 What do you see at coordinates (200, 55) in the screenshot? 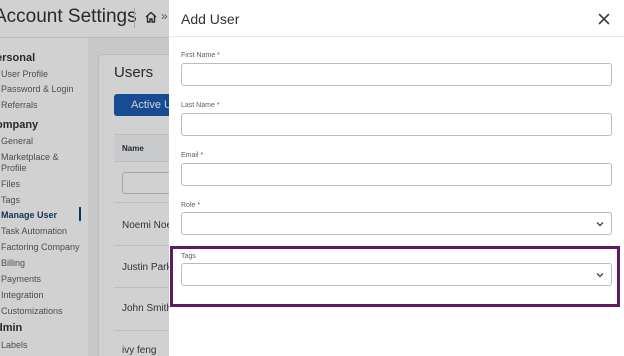
I see `first-name-label: First Name *` at bounding box center [200, 55].